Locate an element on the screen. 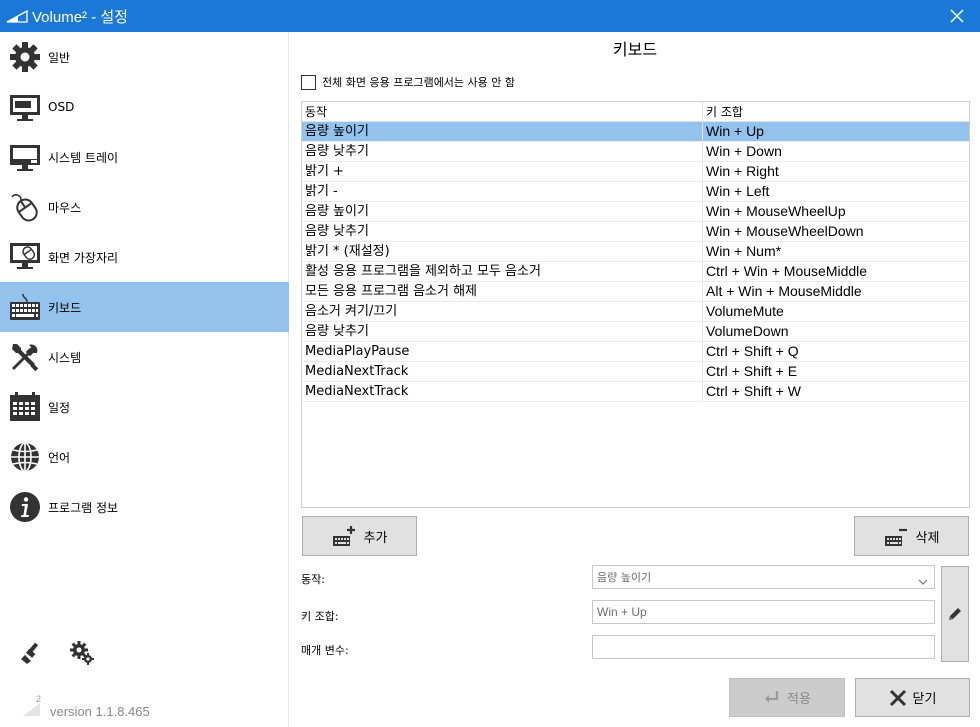 The image size is (980, 727). sidebar-item-label: 시스템 트레이 is located at coordinates (83, 157).